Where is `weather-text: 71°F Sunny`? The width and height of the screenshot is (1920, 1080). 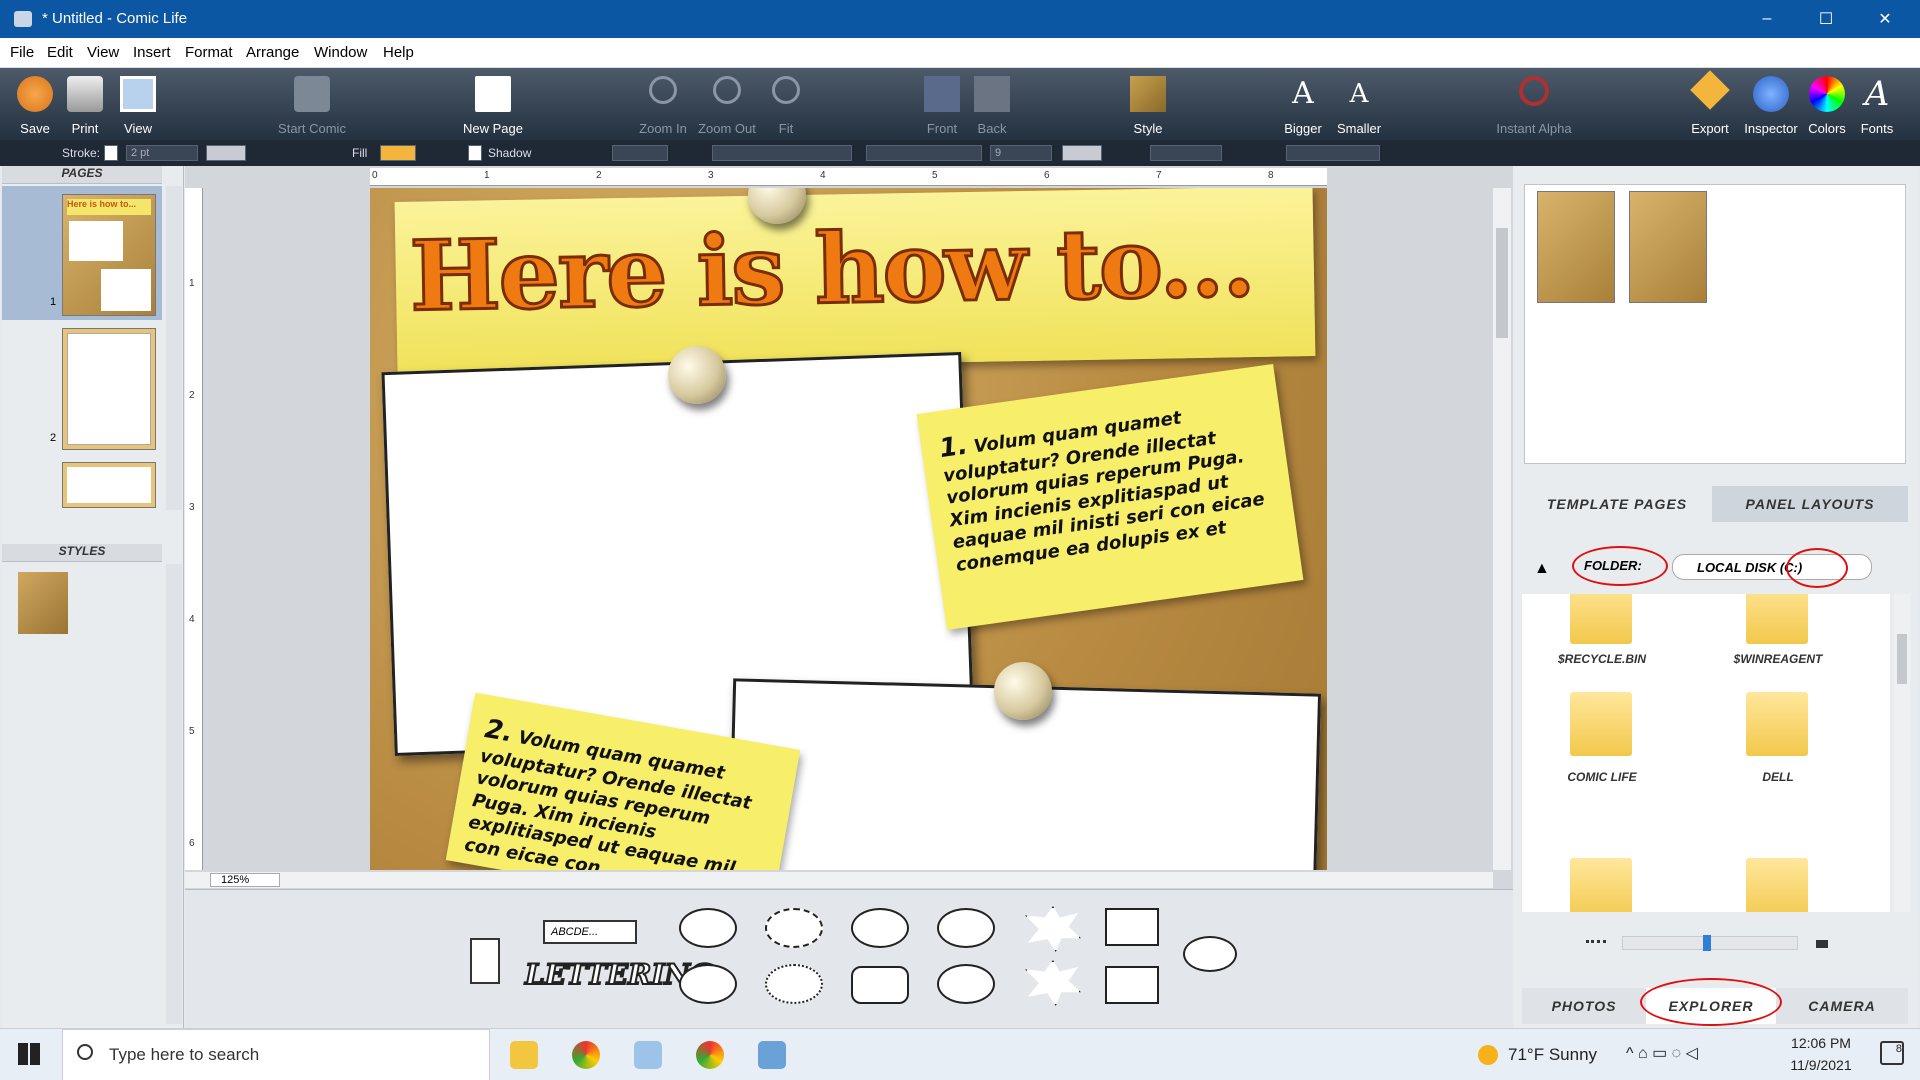 weather-text: 71°F Sunny is located at coordinates (1552, 1055).